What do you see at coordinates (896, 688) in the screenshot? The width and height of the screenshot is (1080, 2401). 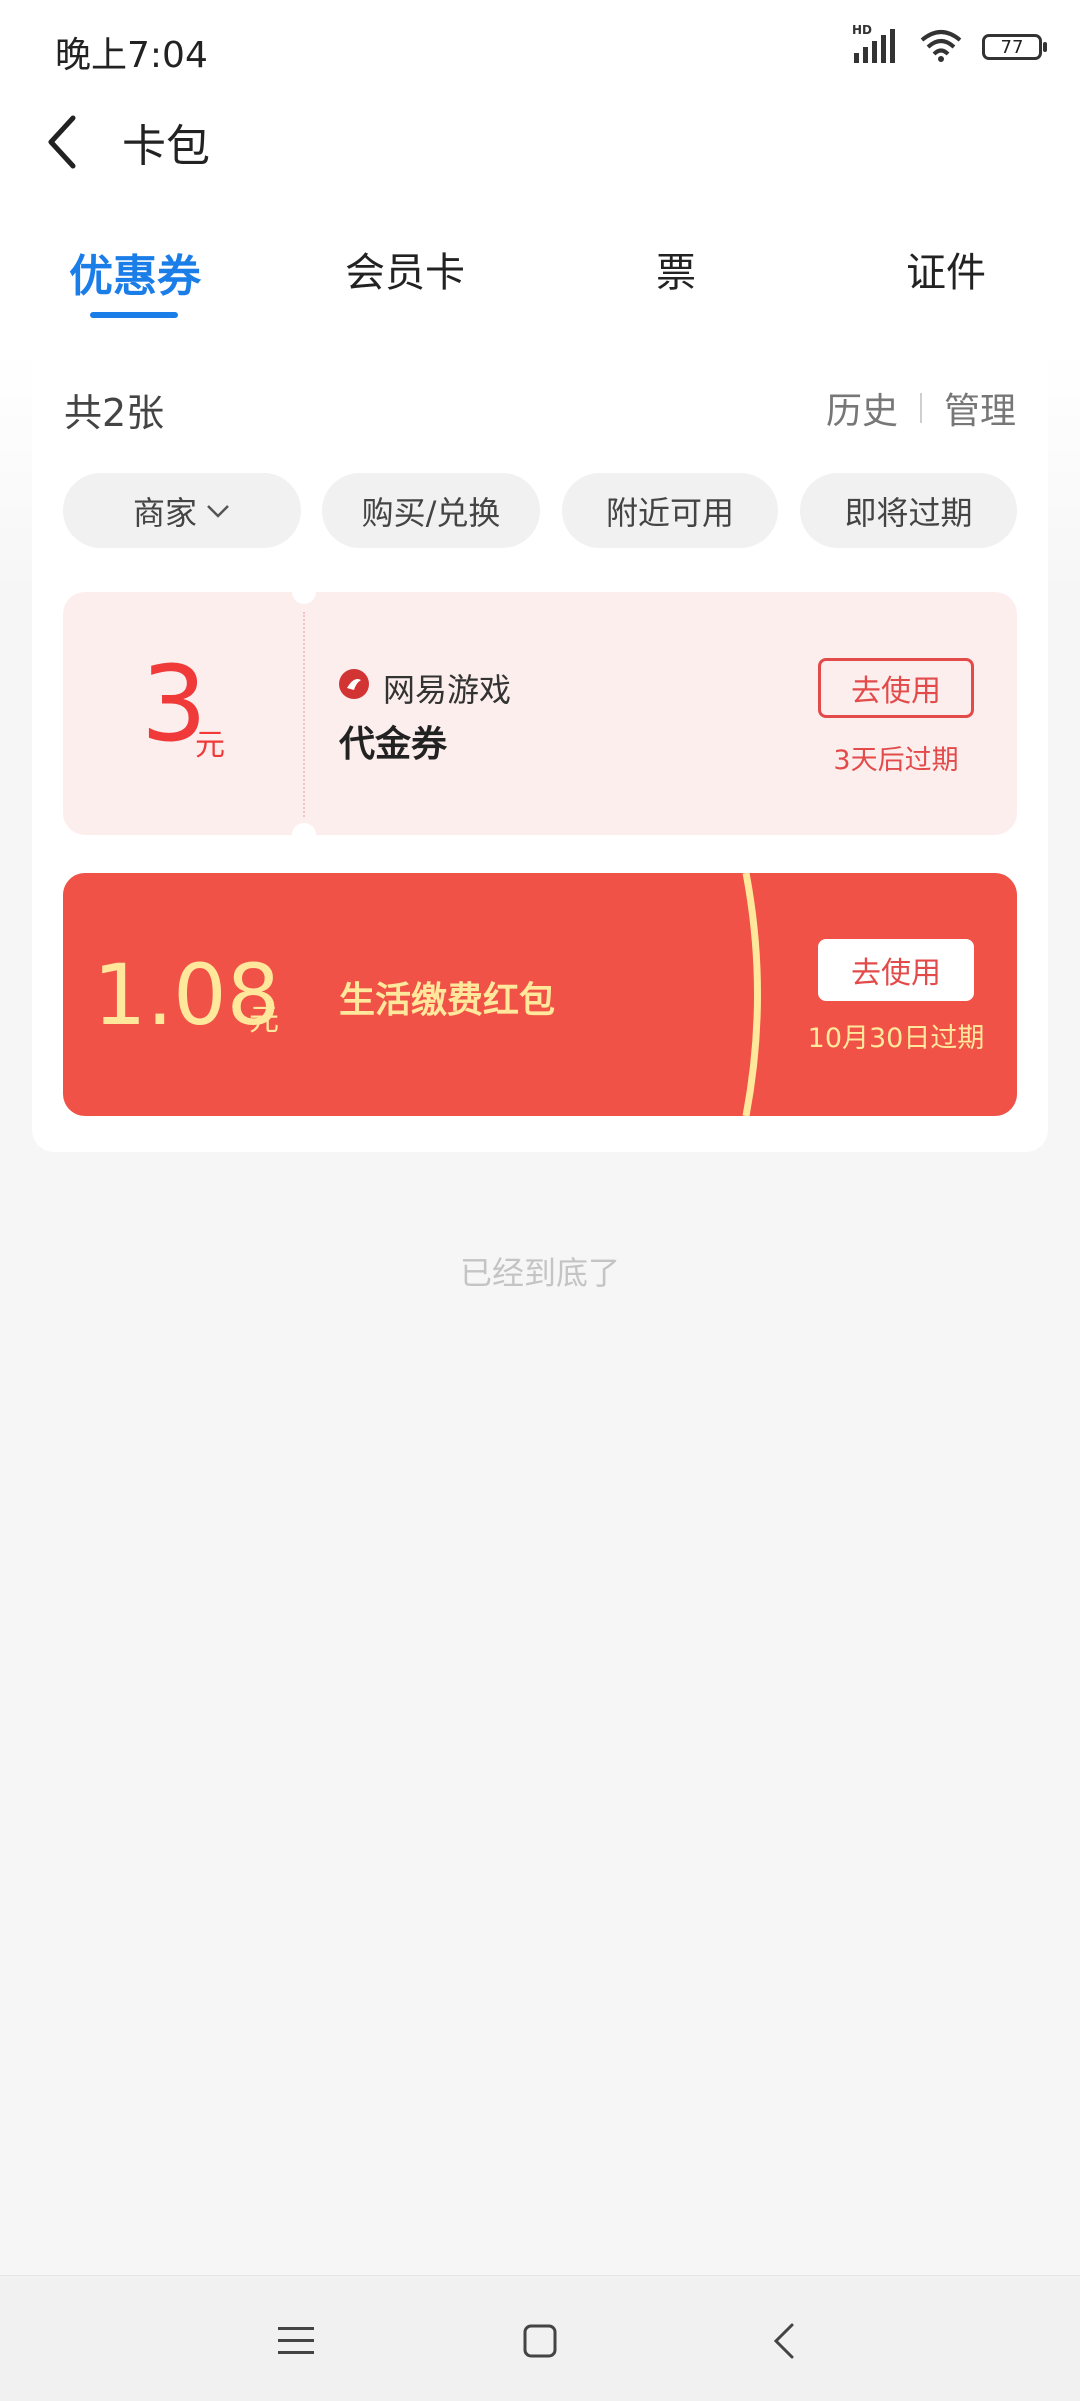 I see `use-coupon-button: 去使用` at bounding box center [896, 688].